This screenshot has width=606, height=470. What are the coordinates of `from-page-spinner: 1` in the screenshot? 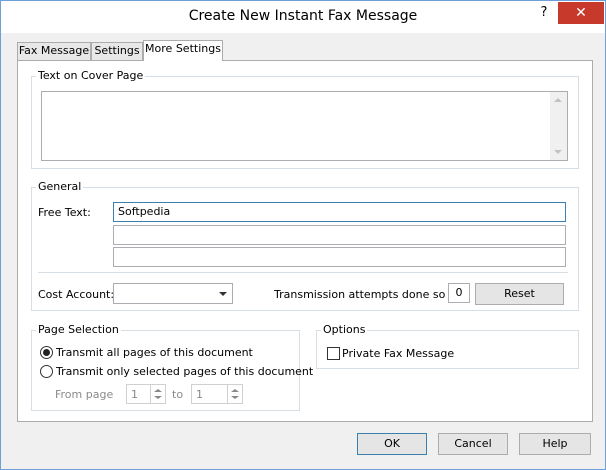 It's located at (146, 394).